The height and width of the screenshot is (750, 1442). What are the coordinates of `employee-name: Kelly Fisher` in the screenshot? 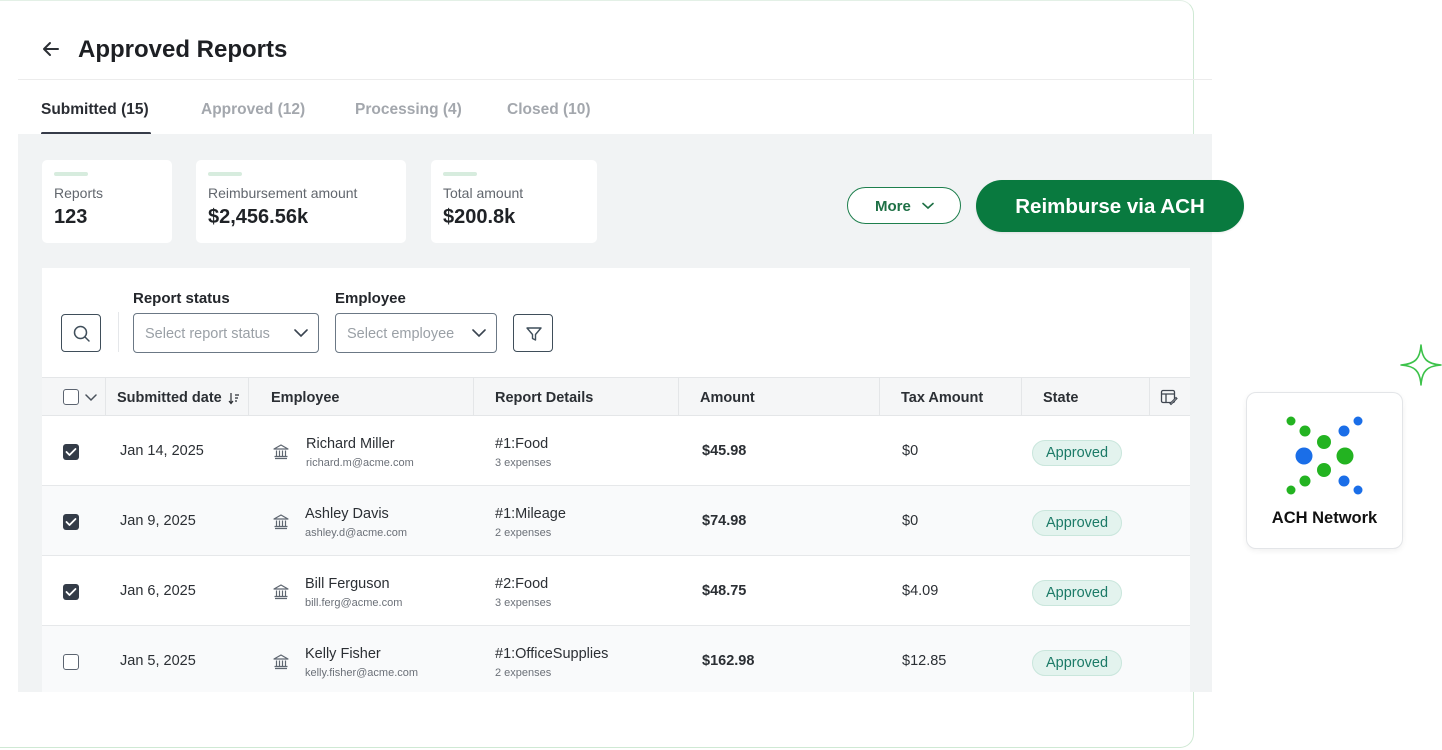 It's located at (343, 654).